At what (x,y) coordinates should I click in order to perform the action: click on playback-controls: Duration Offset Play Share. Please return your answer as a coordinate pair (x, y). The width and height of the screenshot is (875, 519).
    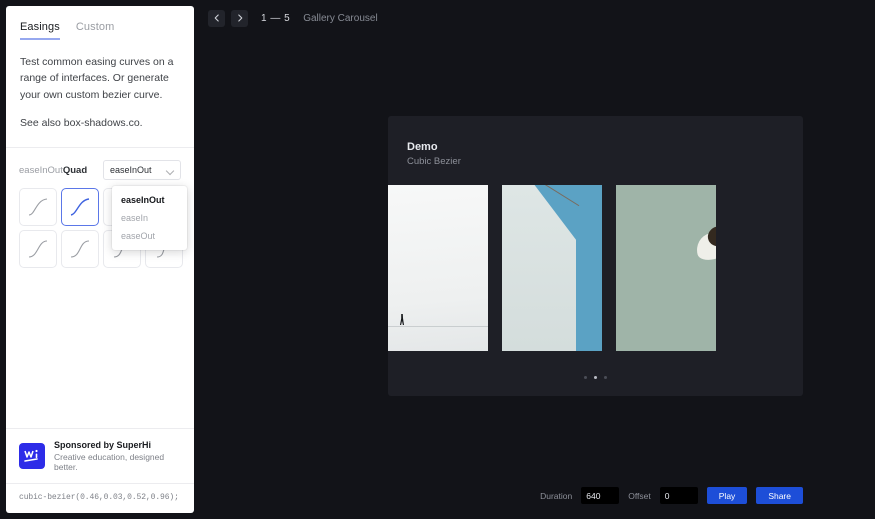
    Looking at the image, I should click on (595, 495).